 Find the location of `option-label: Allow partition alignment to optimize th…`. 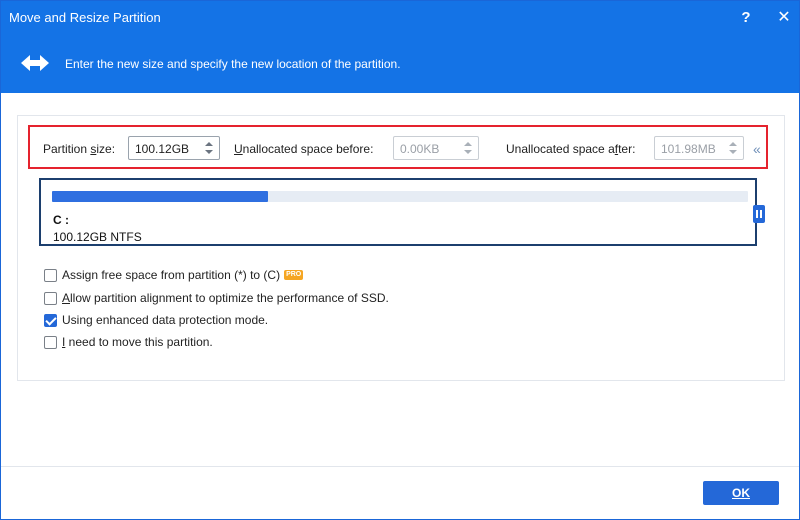

option-label: Allow partition alignment to optimize th… is located at coordinates (225, 298).